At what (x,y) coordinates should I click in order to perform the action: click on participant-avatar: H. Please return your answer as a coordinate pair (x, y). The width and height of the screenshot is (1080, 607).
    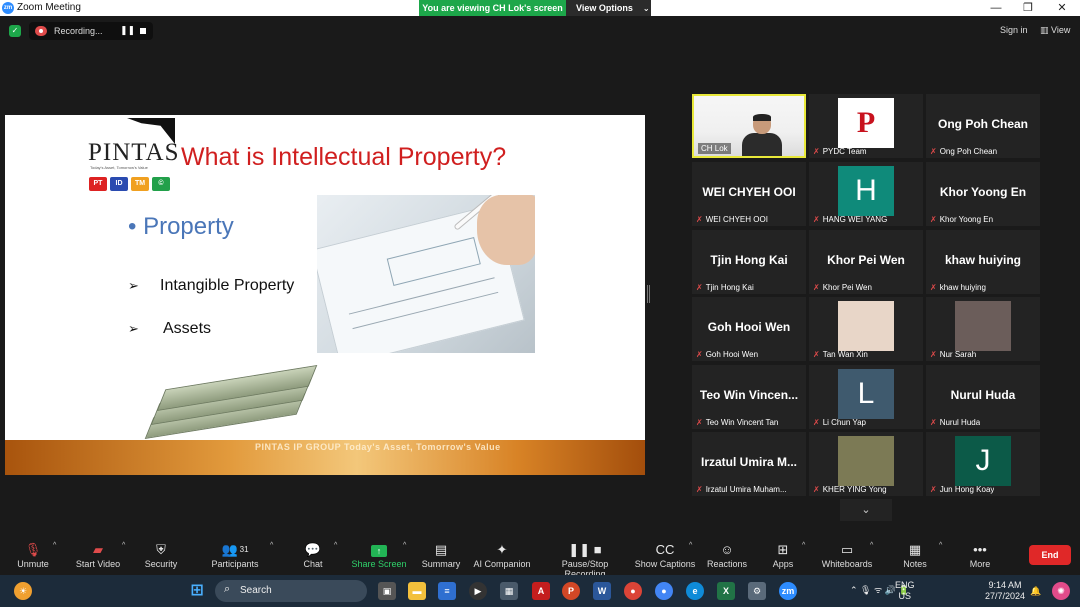
    Looking at the image, I should click on (866, 191).